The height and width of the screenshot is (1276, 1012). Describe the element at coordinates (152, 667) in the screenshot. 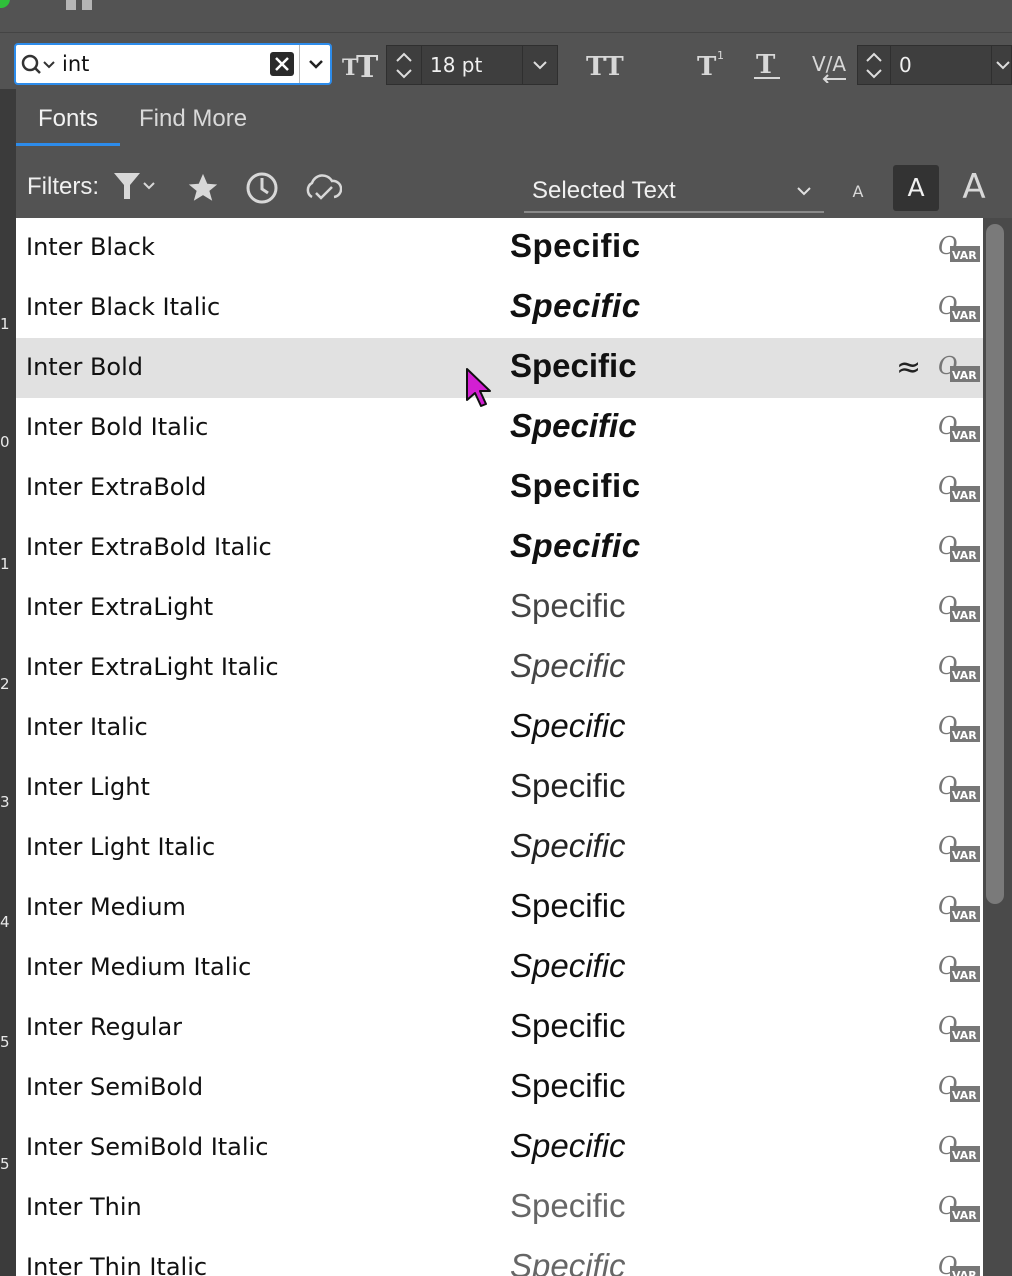

I see `font-name: Inter ExtraLight Italic` at that location.